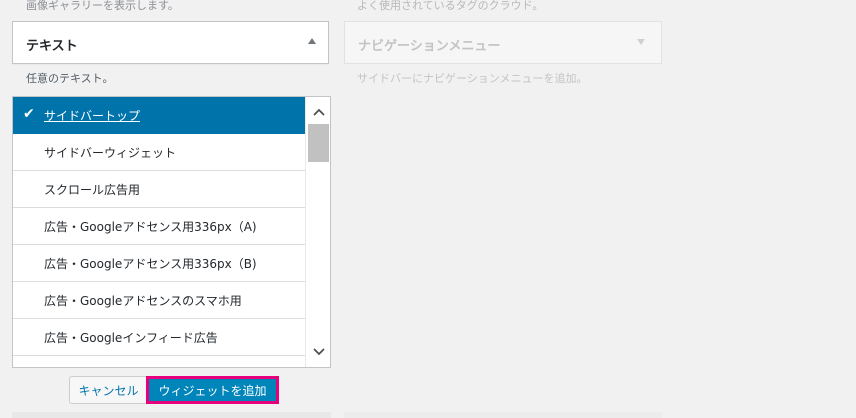  I want to click on chooser-item-label: スクロール広告用, so click(92, 189).